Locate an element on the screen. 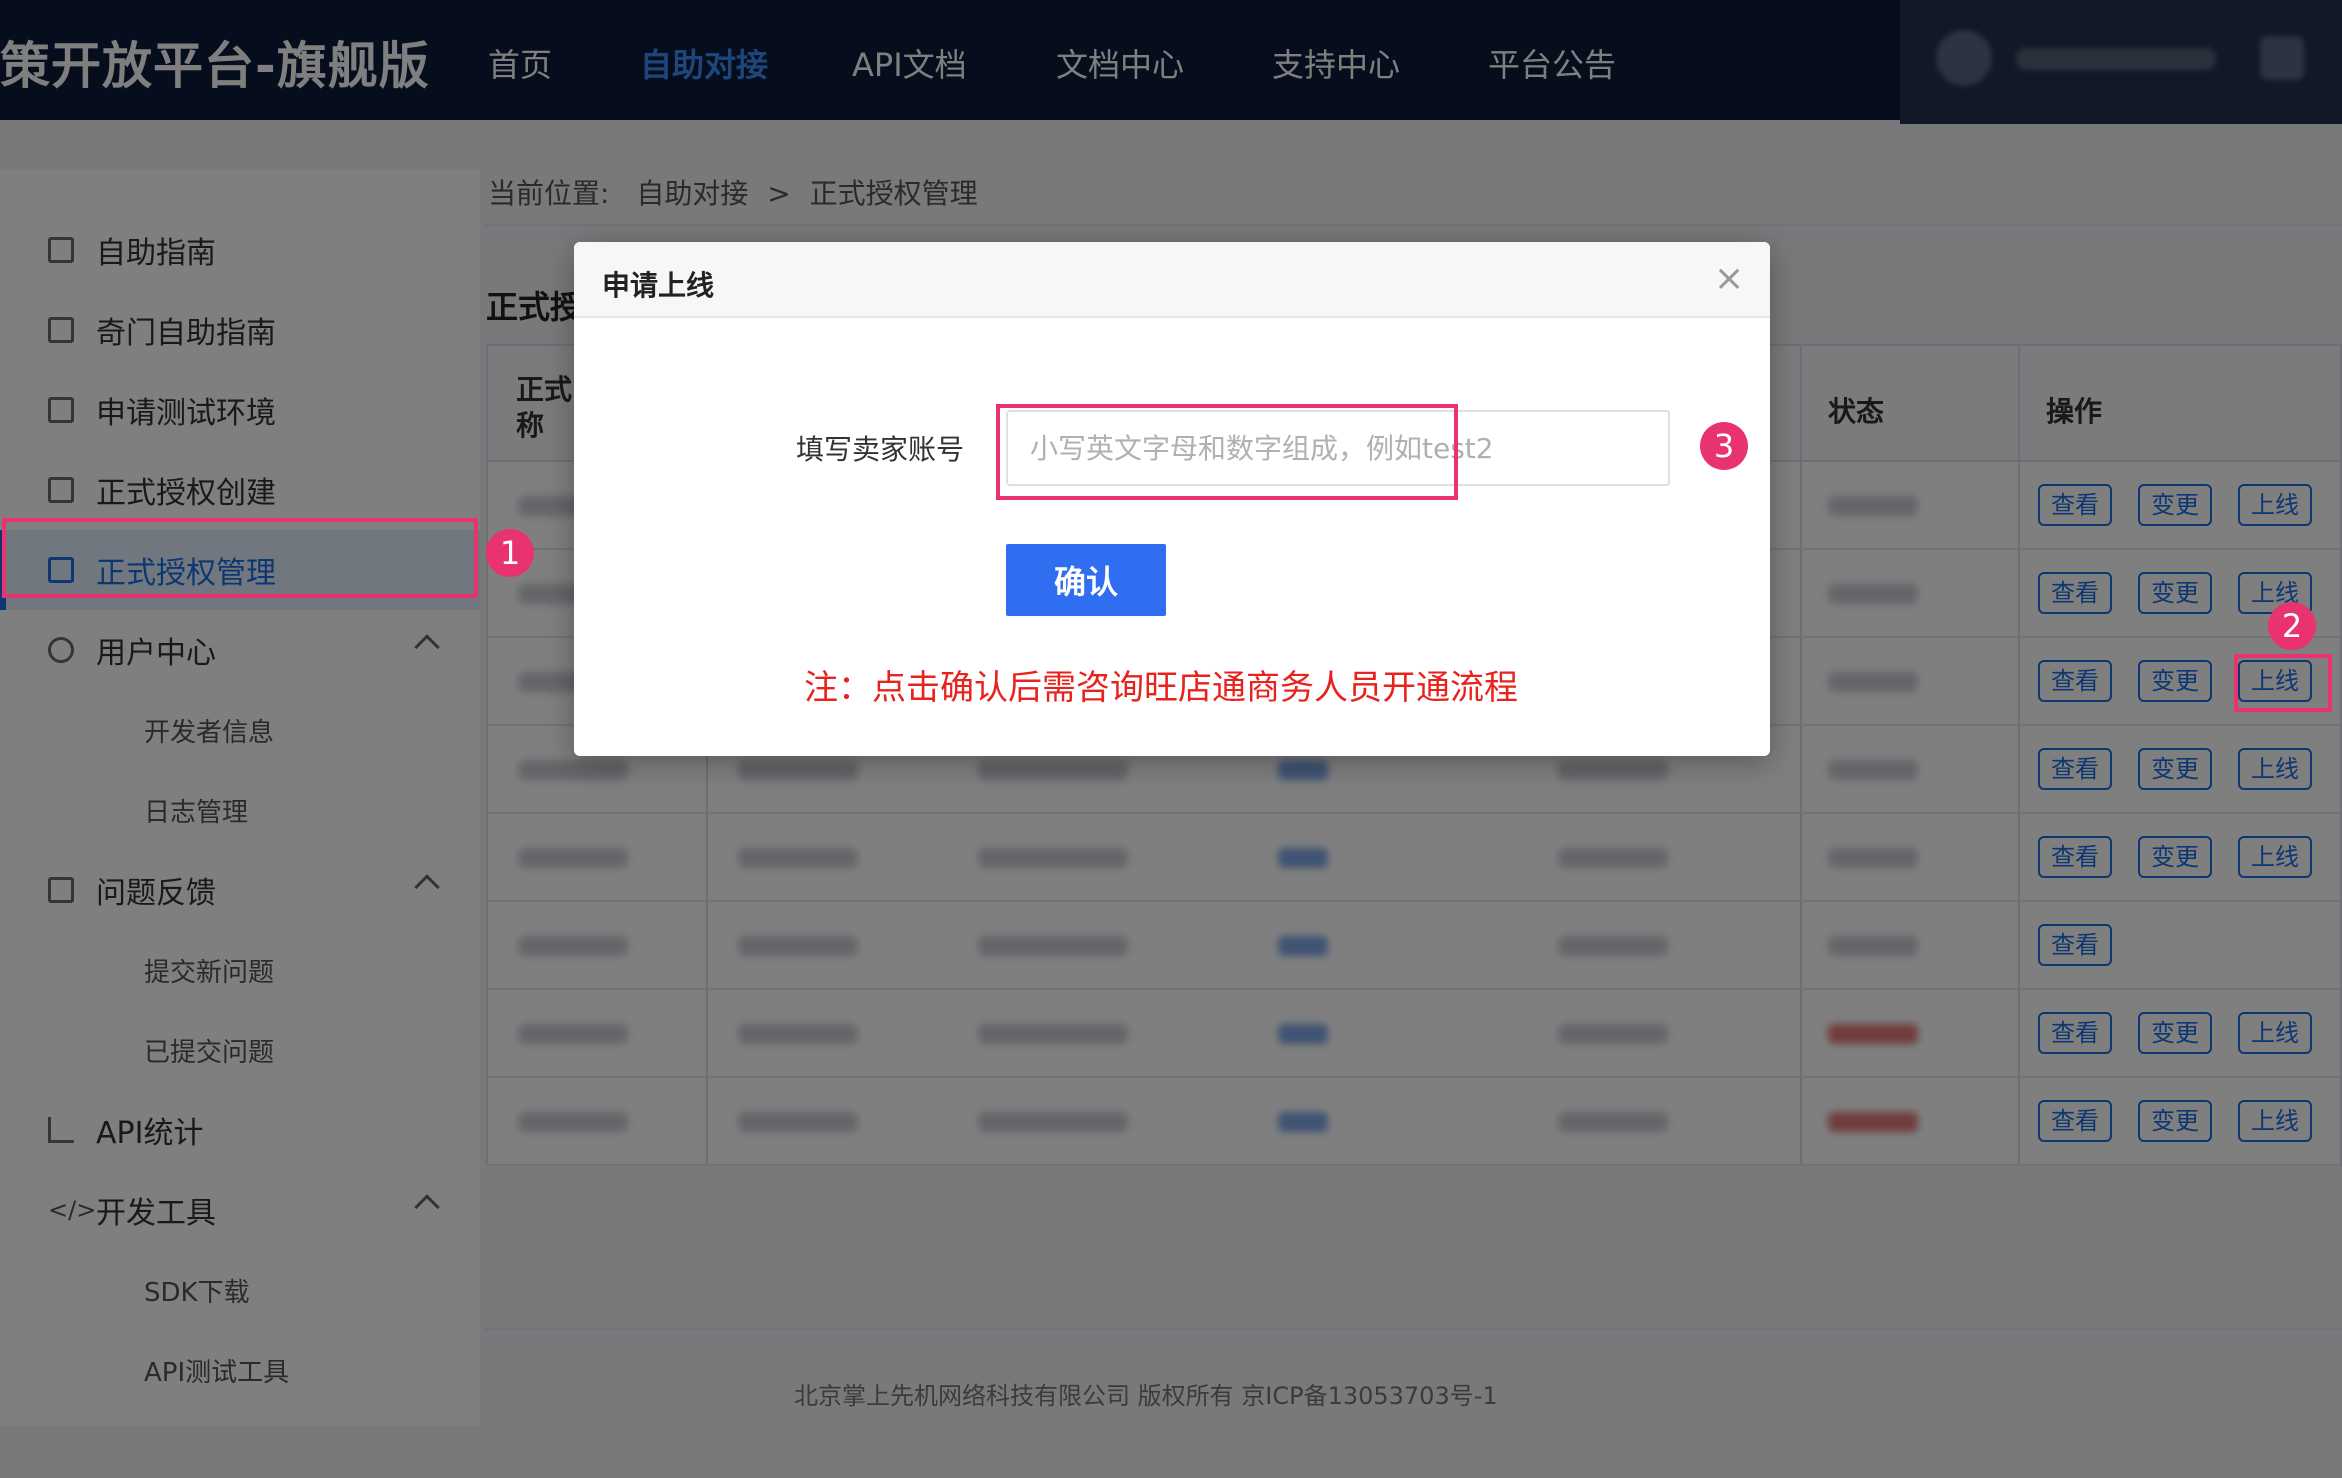  dialog-title: 申请上线 is located at coordinates (658, 285).